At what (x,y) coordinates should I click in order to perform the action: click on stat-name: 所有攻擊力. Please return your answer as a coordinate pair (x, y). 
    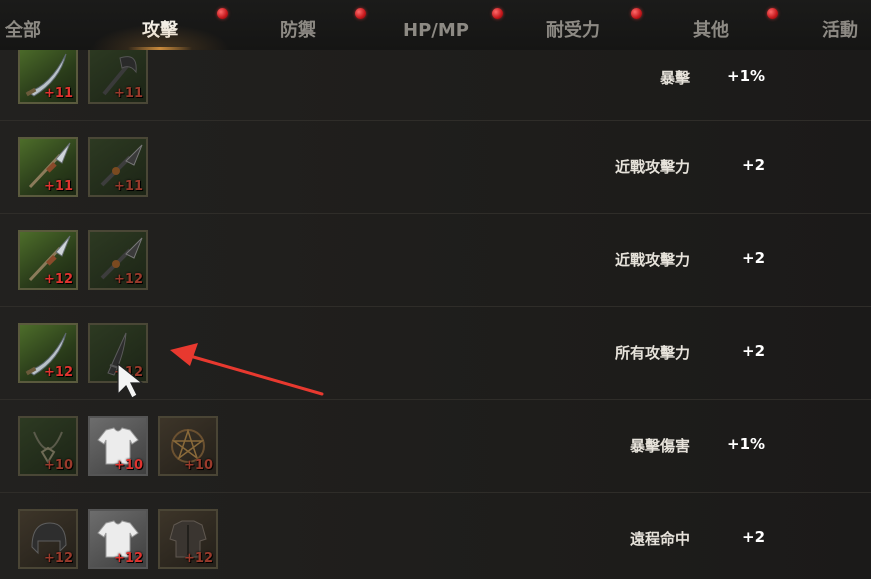
    Looking at the image, I should click on (652, 353).